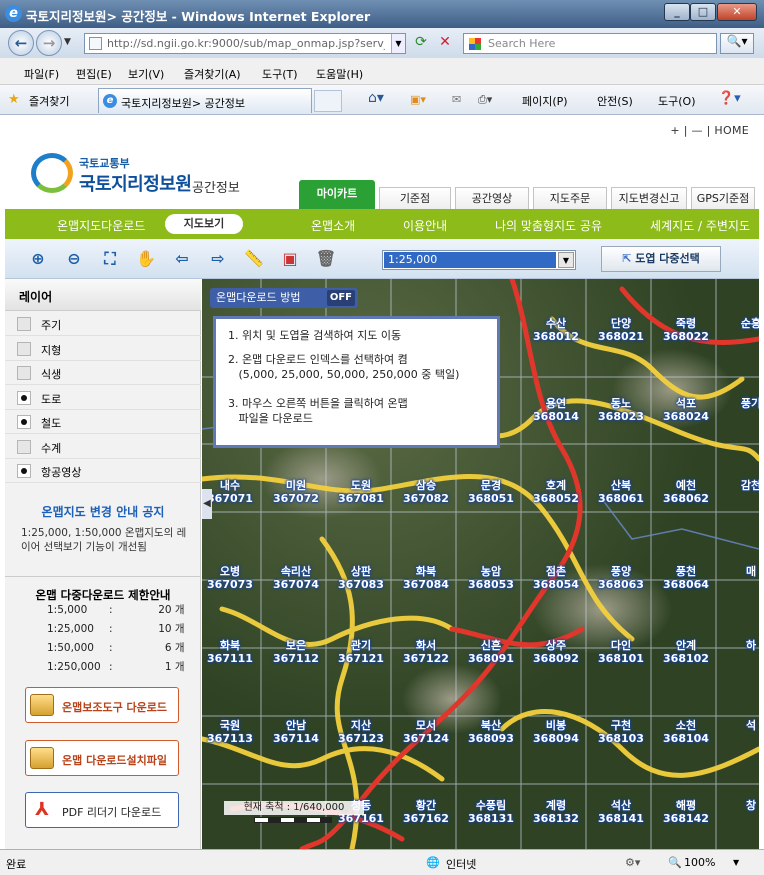 Image resolution: width=764 pixels, height=875 pixels. What do you see at coordinates (103, 349) in the screenshot?
I see `layer-item: 지형` at bounding box center [103, 349].